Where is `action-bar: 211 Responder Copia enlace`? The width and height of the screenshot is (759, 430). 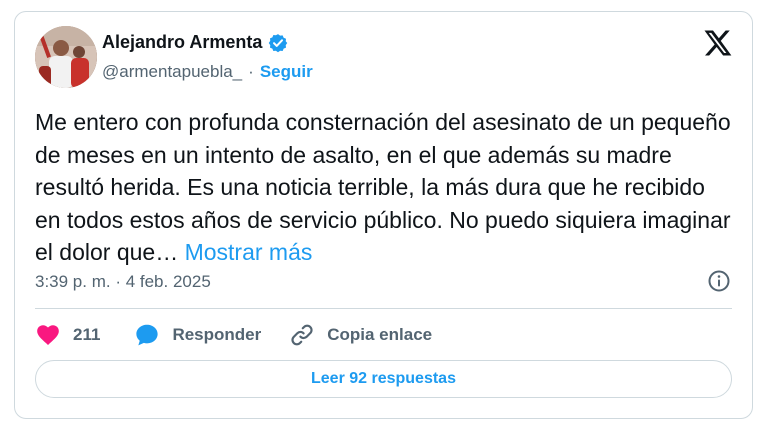
action-bar: 211 Responder Copia enlace is located at coordinates (233, 335).